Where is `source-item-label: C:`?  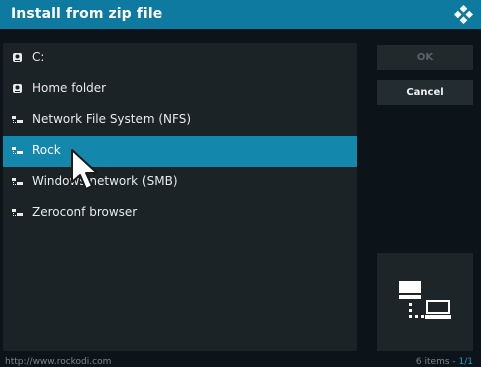 source-item-label: C: is located at coordinates (38, 57).